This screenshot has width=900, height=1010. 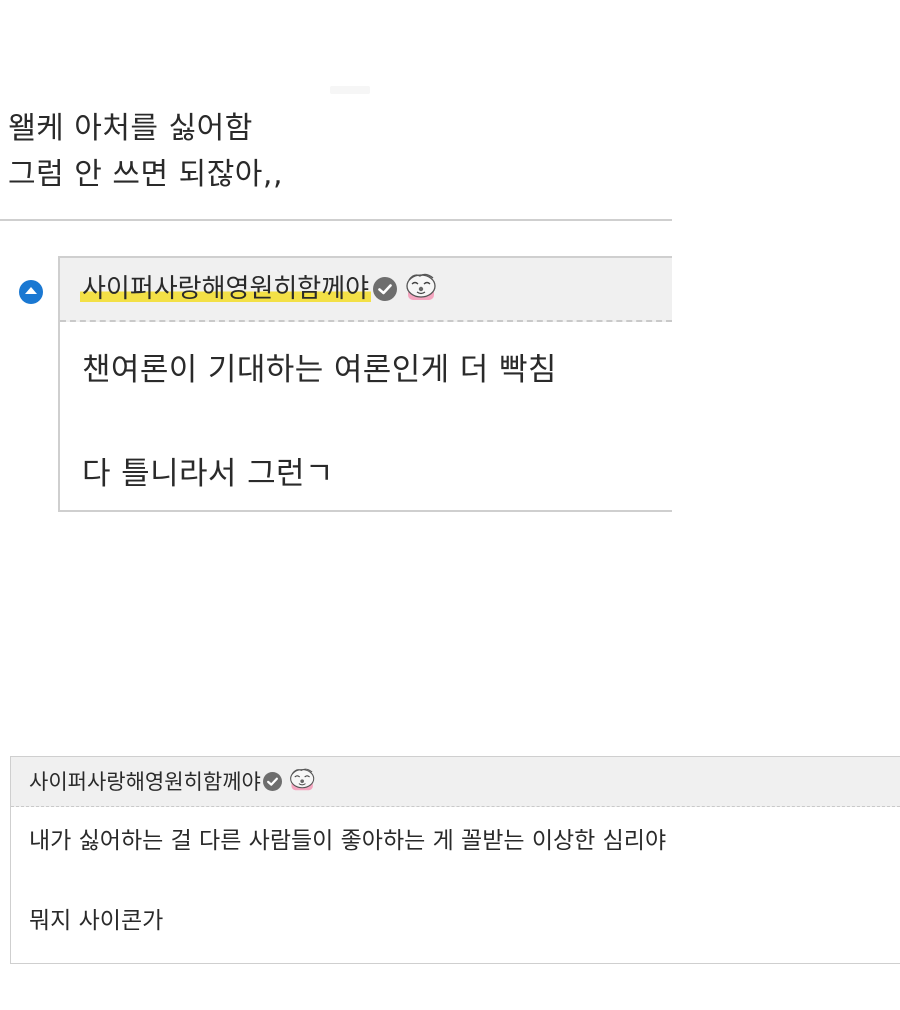 I want to click on comment-author: 사이퍼사랑해영원히함께야, so click(x=226, y=289).